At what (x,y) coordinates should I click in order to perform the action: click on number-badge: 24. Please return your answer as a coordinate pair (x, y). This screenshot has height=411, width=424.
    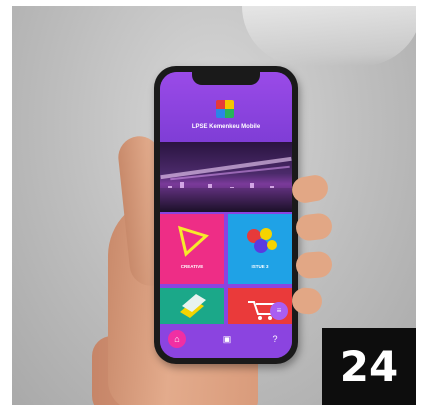
    Looking at the image, I should click on (369, 366).